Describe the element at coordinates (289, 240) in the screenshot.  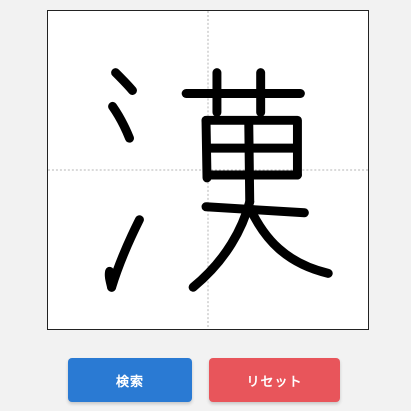
I see `stroke-right-sweep` at that location.